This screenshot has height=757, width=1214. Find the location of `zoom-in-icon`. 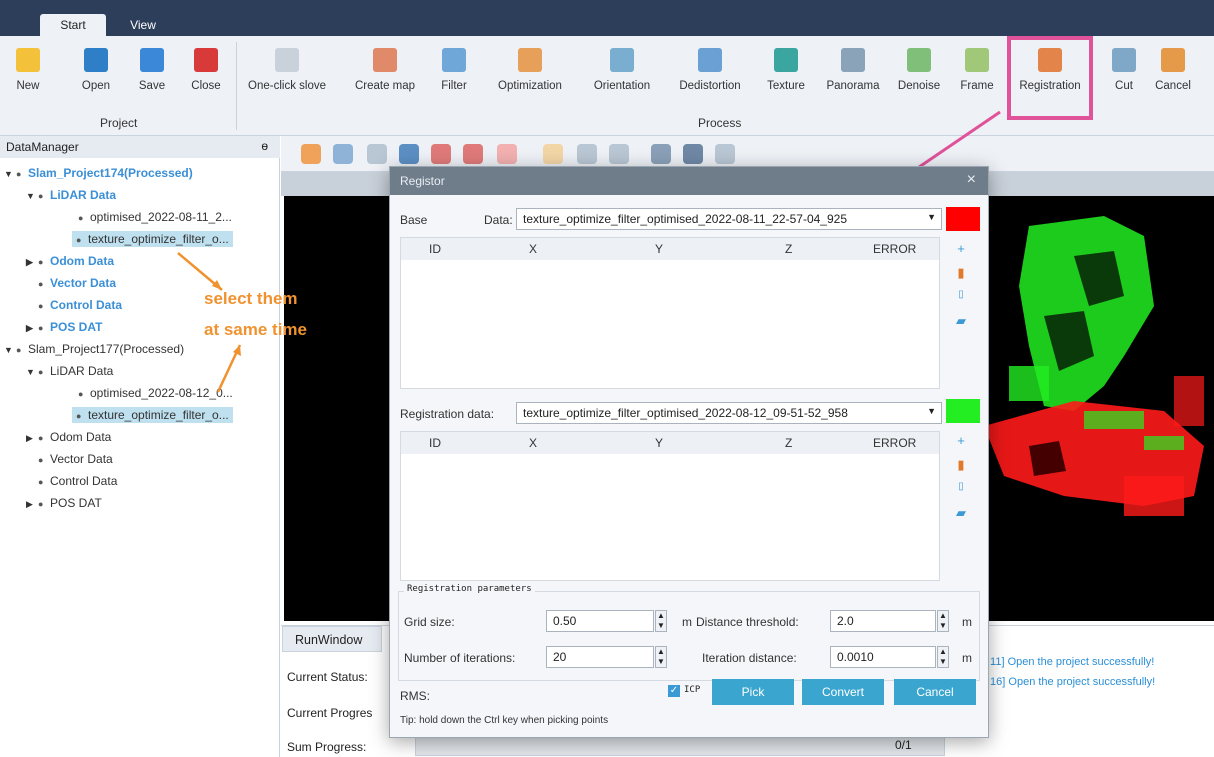

zoom-in-icon is located at coordinates (311, 154).